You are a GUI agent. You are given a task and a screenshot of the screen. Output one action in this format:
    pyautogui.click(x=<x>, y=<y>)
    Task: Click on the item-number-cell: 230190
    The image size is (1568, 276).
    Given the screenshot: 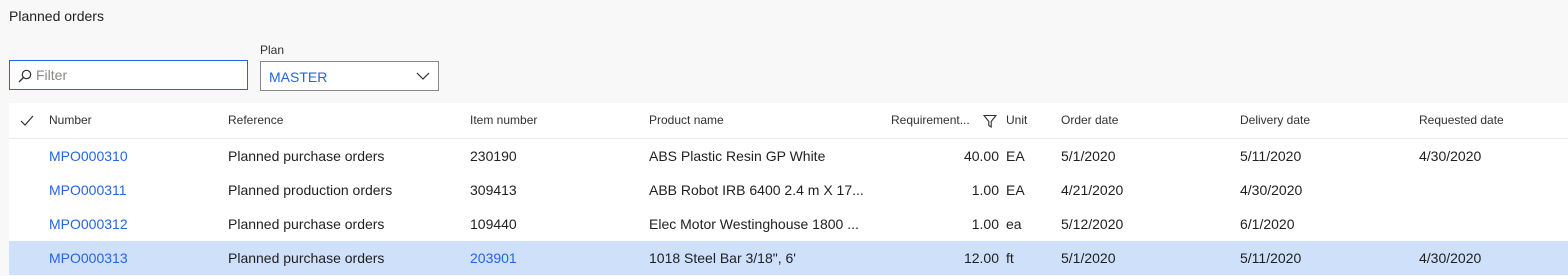 What is the action you would take?
    pyautogui.click(x=493, y=156)
    